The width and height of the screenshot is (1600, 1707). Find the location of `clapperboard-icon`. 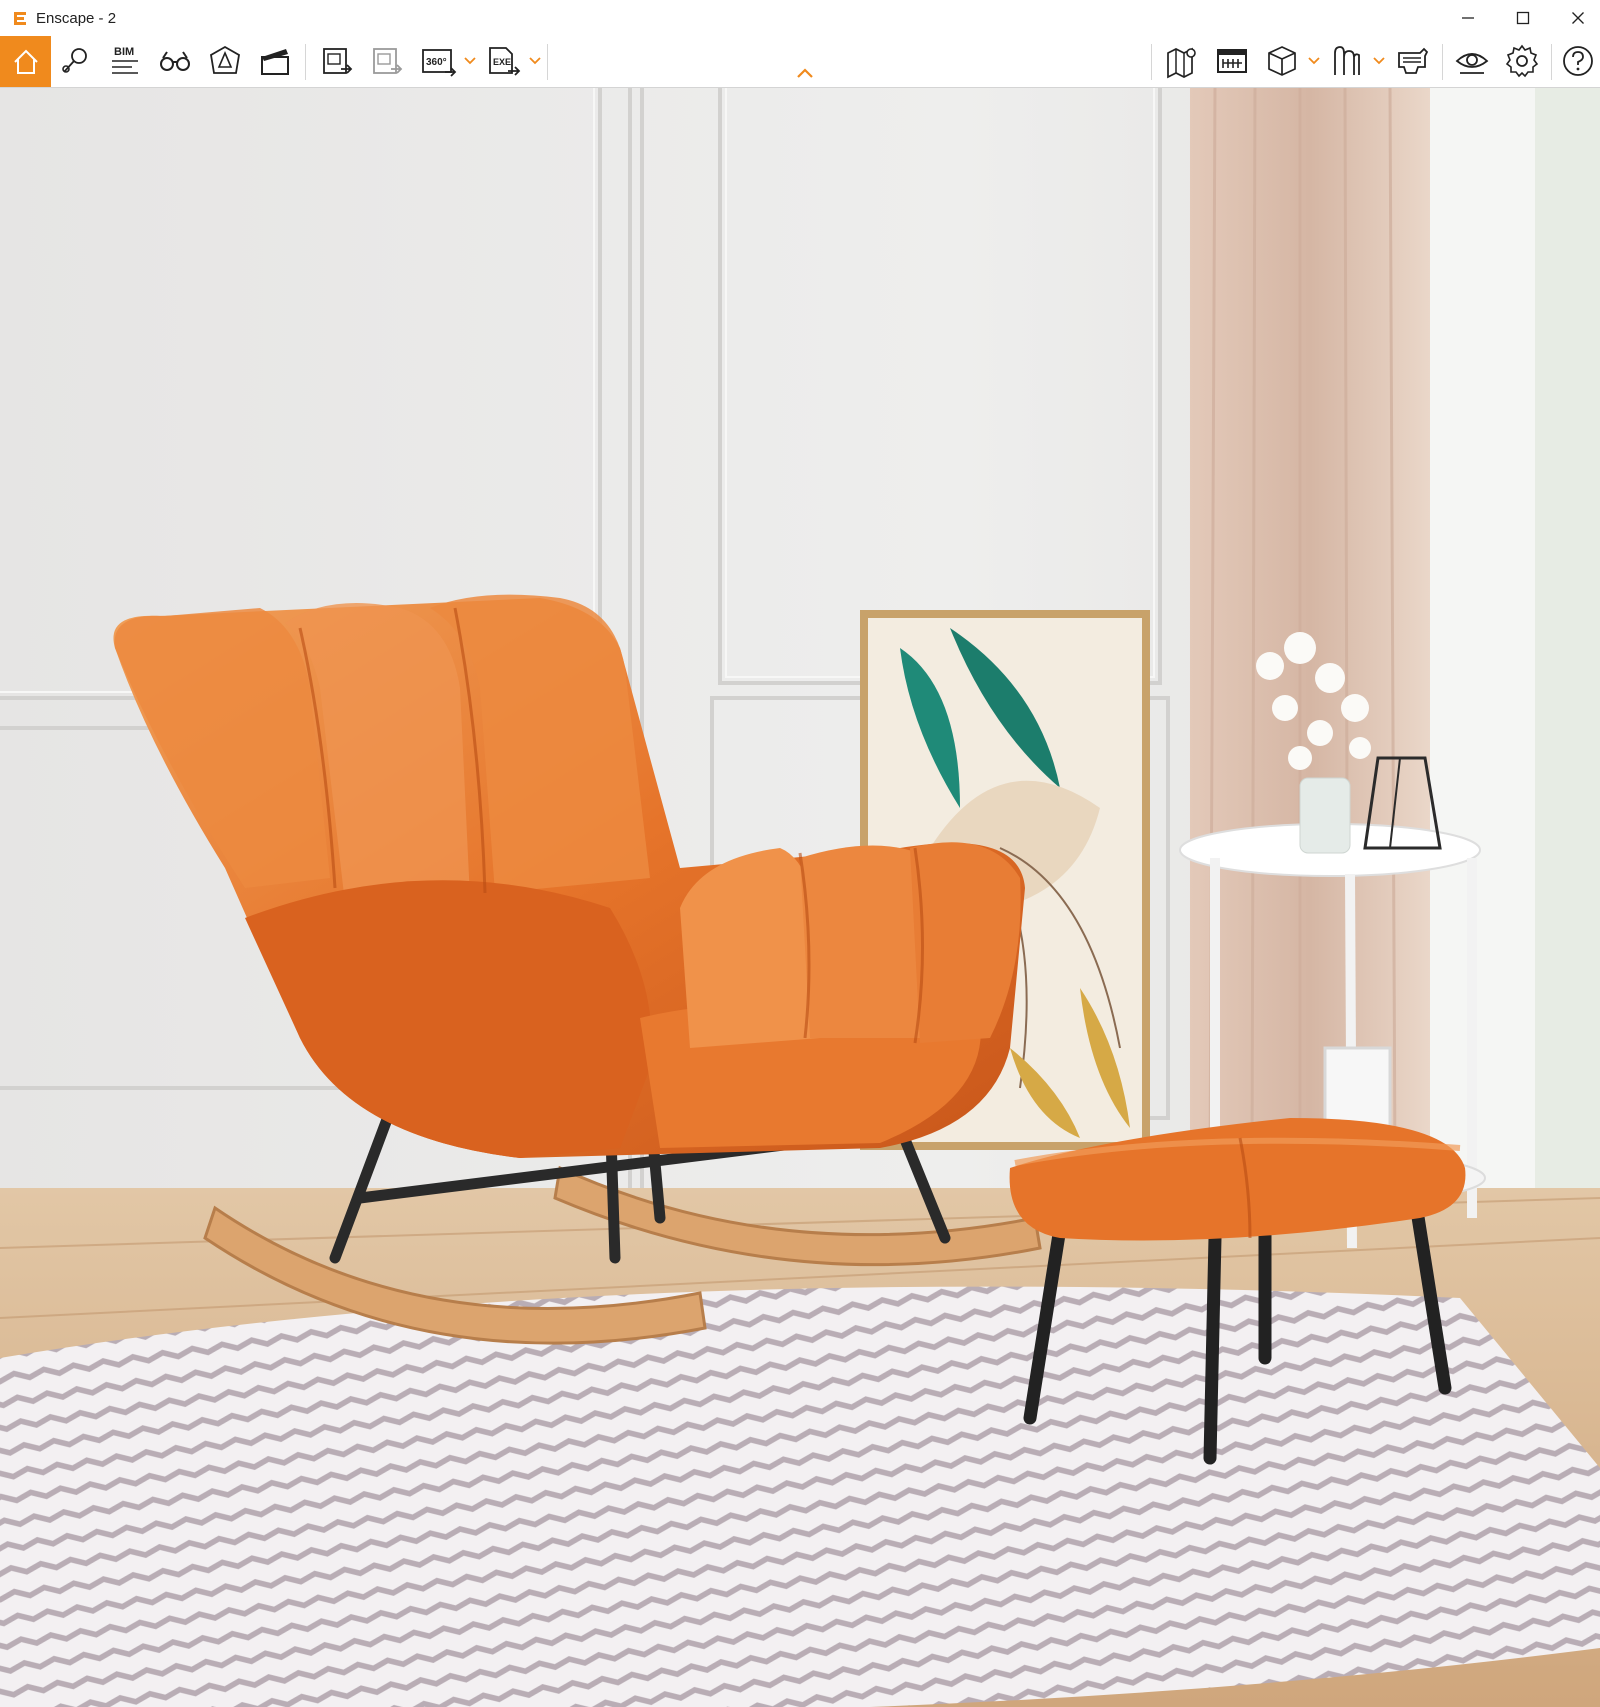

clapperboard-icon is located at coordinates (275, 62).